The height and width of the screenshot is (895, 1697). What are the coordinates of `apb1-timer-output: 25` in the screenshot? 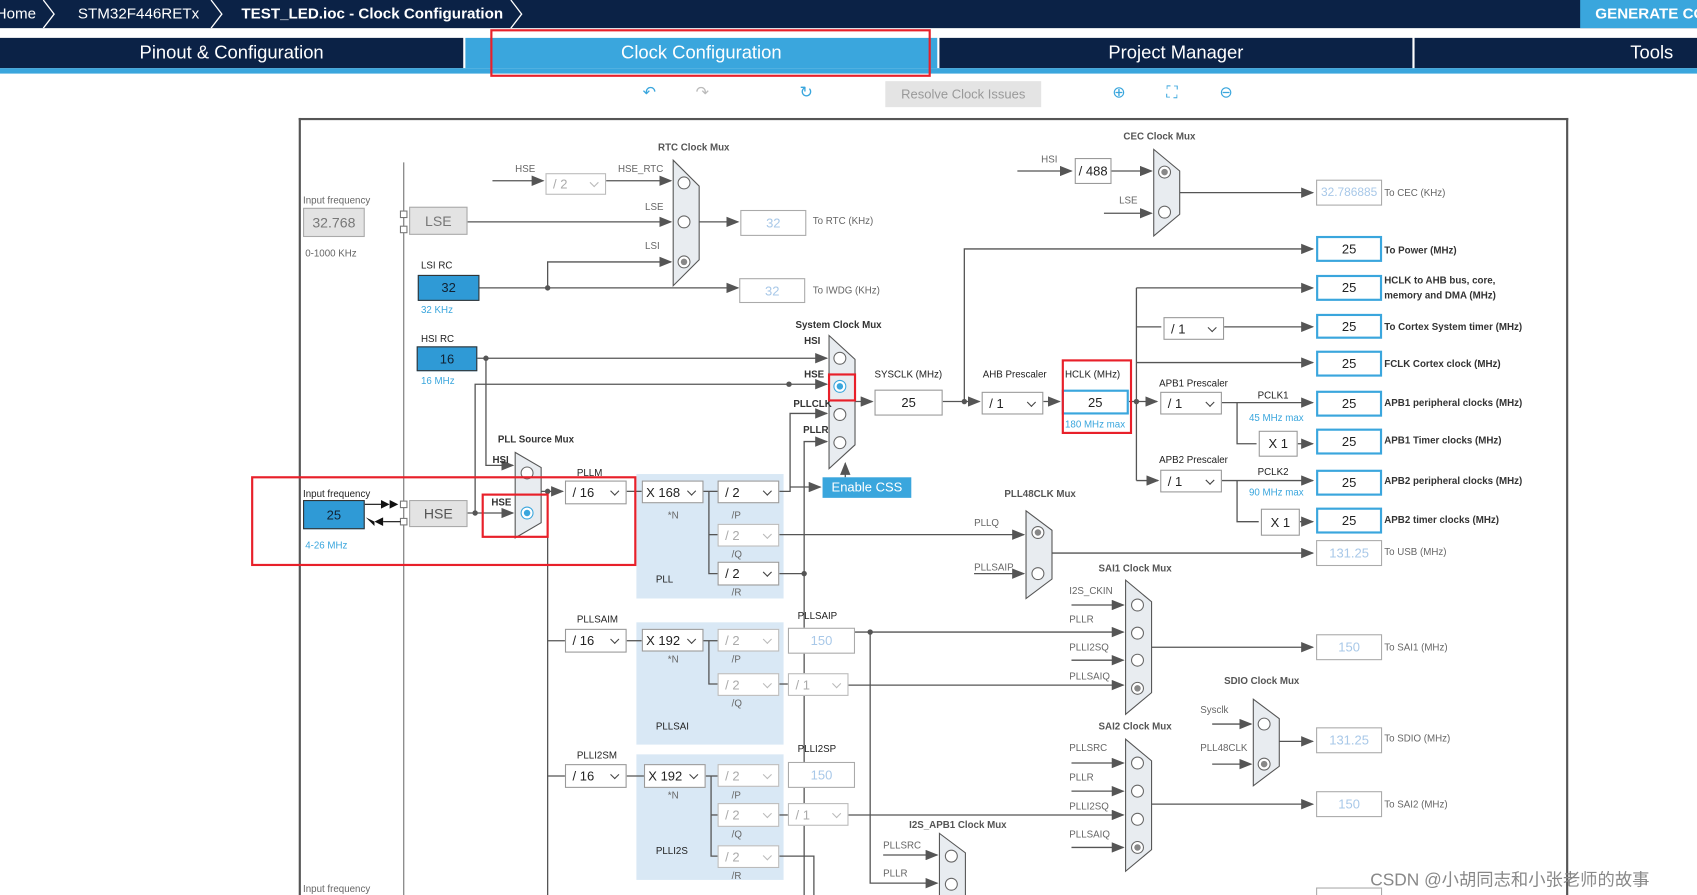 It's located at (1349, 441).